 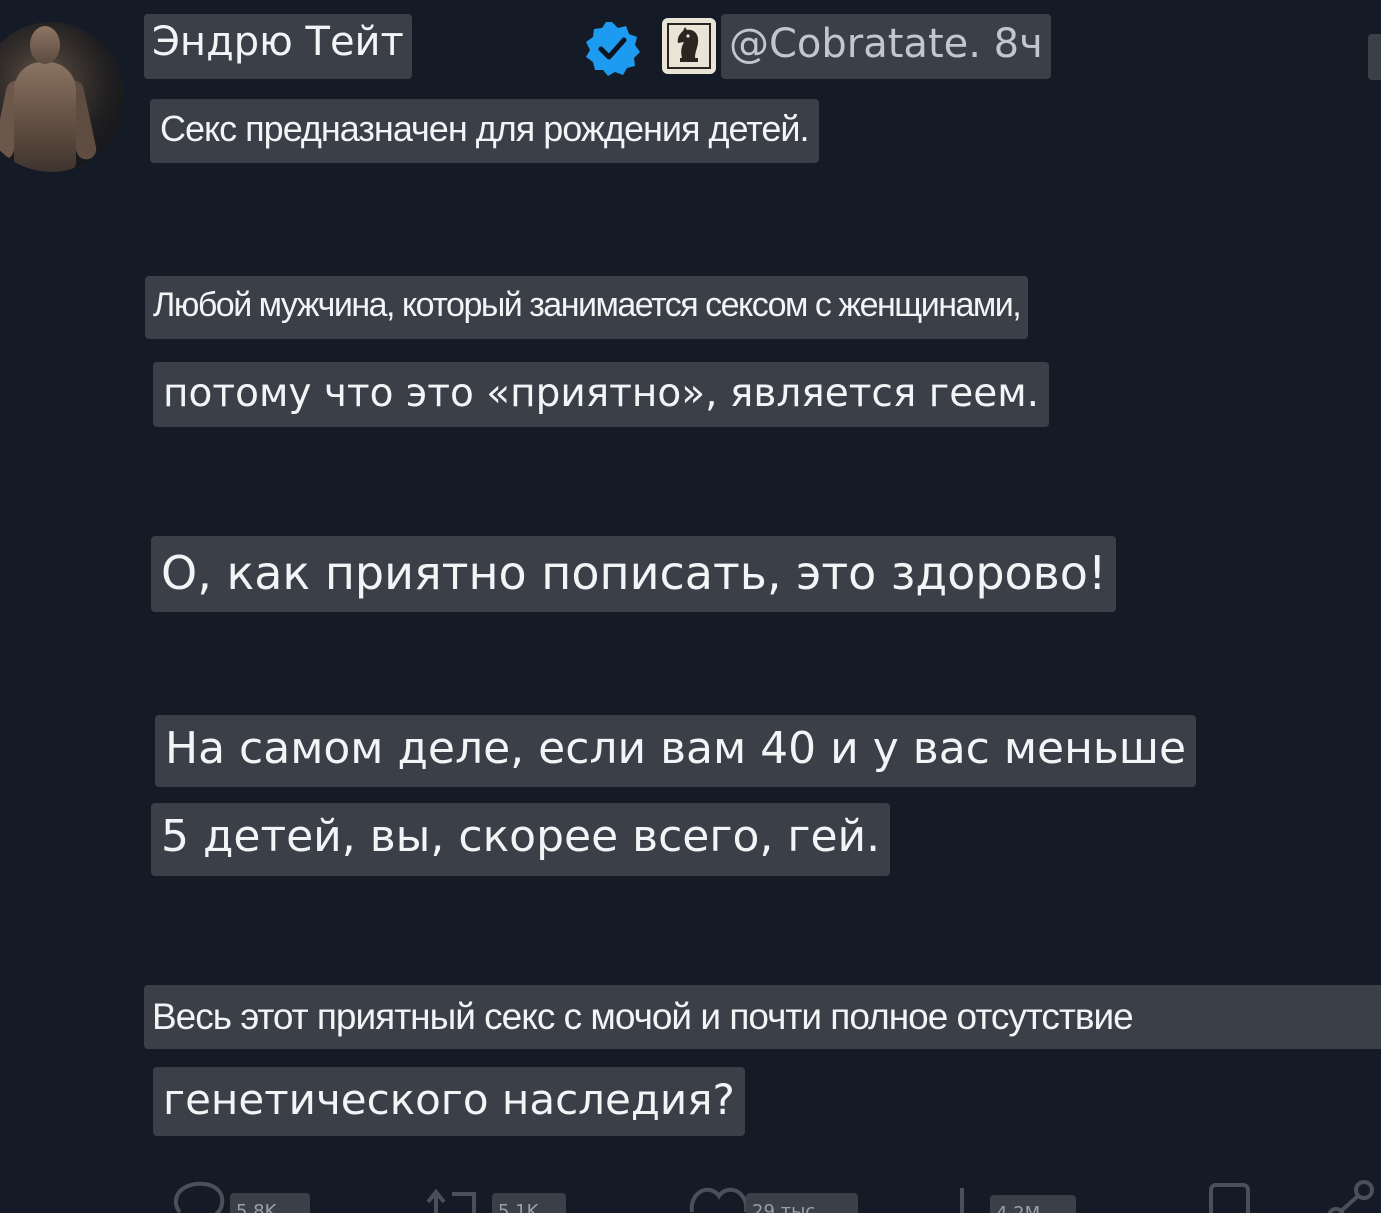 I want to click on tweet-text-line: потому что это «приятно», является геем., so click(x=601, y=394).